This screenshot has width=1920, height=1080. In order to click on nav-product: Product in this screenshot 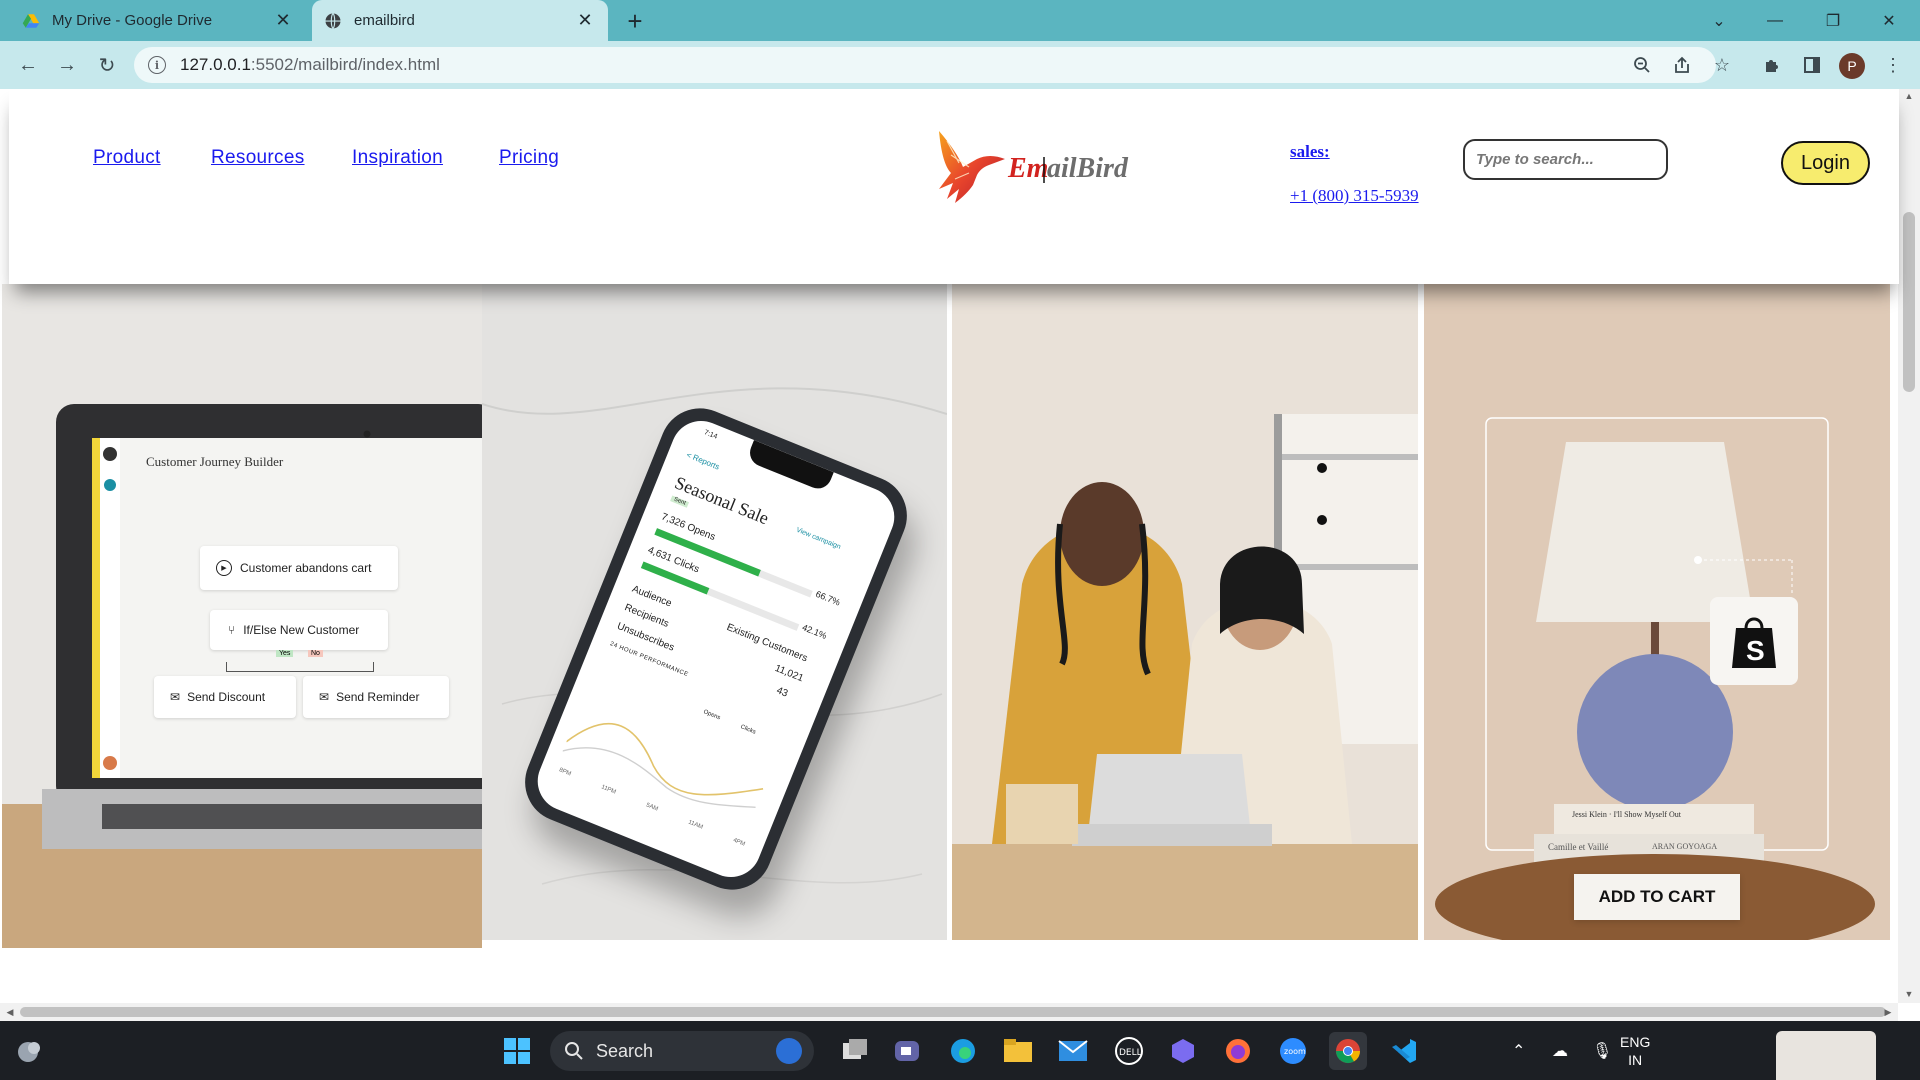, I will do `click(127, 158)`.